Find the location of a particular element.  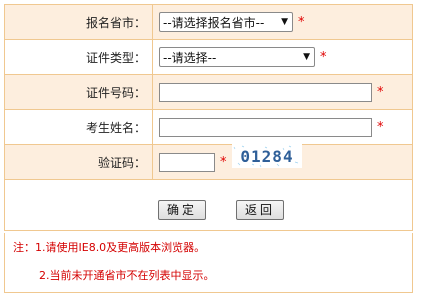

name-cell: * is located at coordinates (282, 127).